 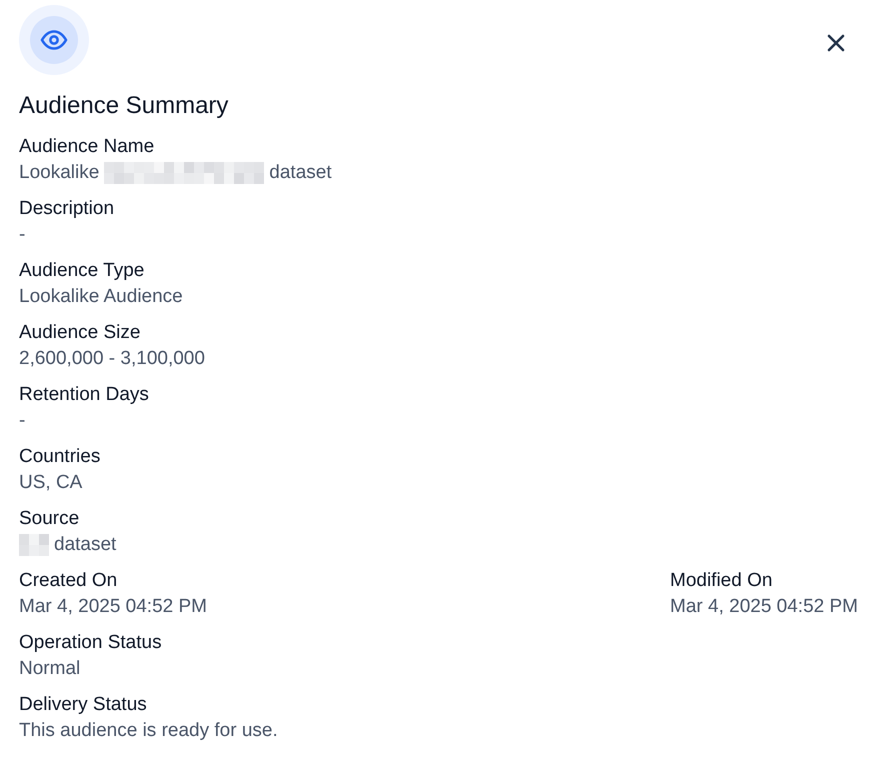 I want to click on field-label: Audience Type, so click(x=82, y=271).